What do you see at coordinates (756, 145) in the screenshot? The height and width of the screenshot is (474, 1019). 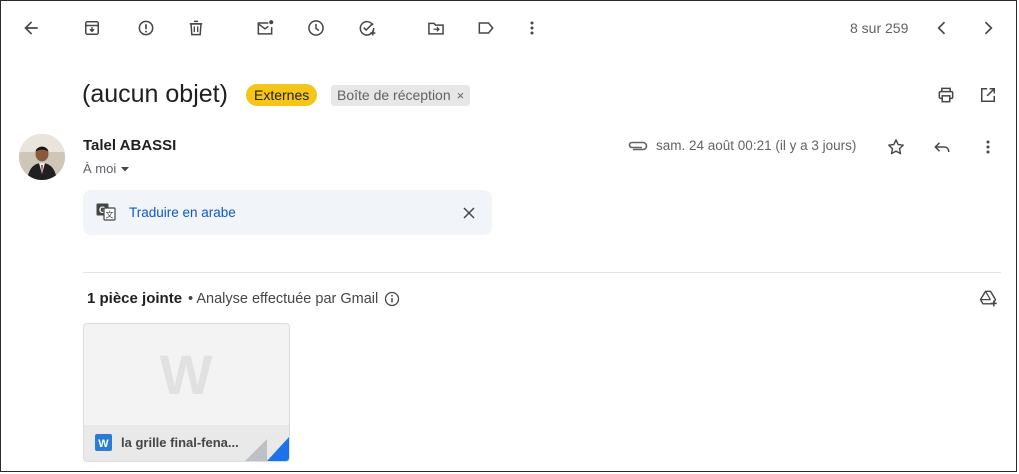 I see `message-date: sam. 24 août 00:21 (il y a 3 jours)` at bounding box center [756, 145].